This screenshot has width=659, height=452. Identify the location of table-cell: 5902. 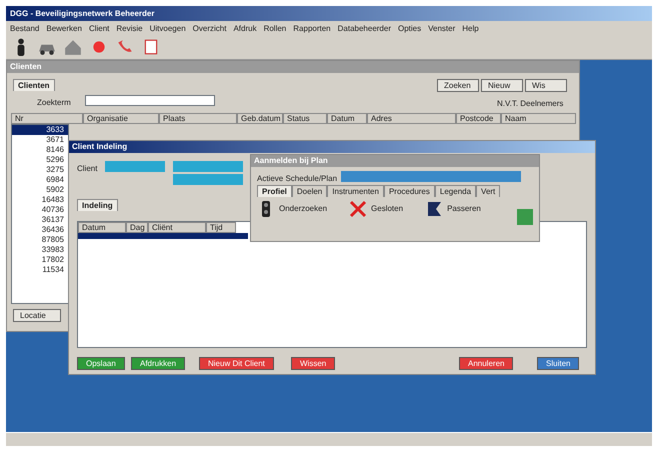
(40, 190).